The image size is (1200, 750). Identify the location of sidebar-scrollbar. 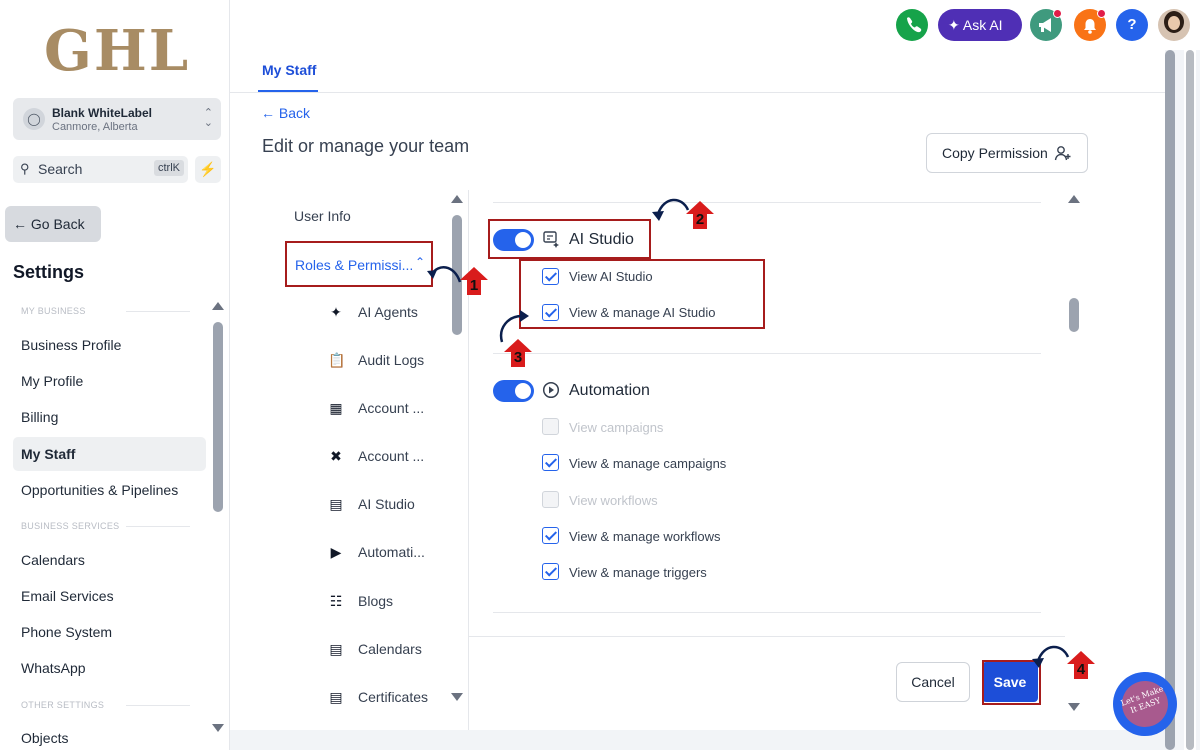
(218, 520).